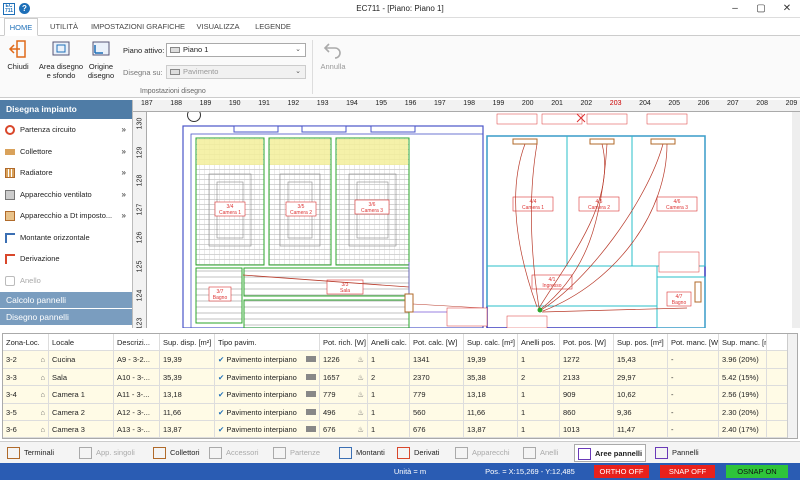  Describe the element at coordinates (18, 55) in the screenshot. I see `close-drawing-button: Chiudi` at that location.